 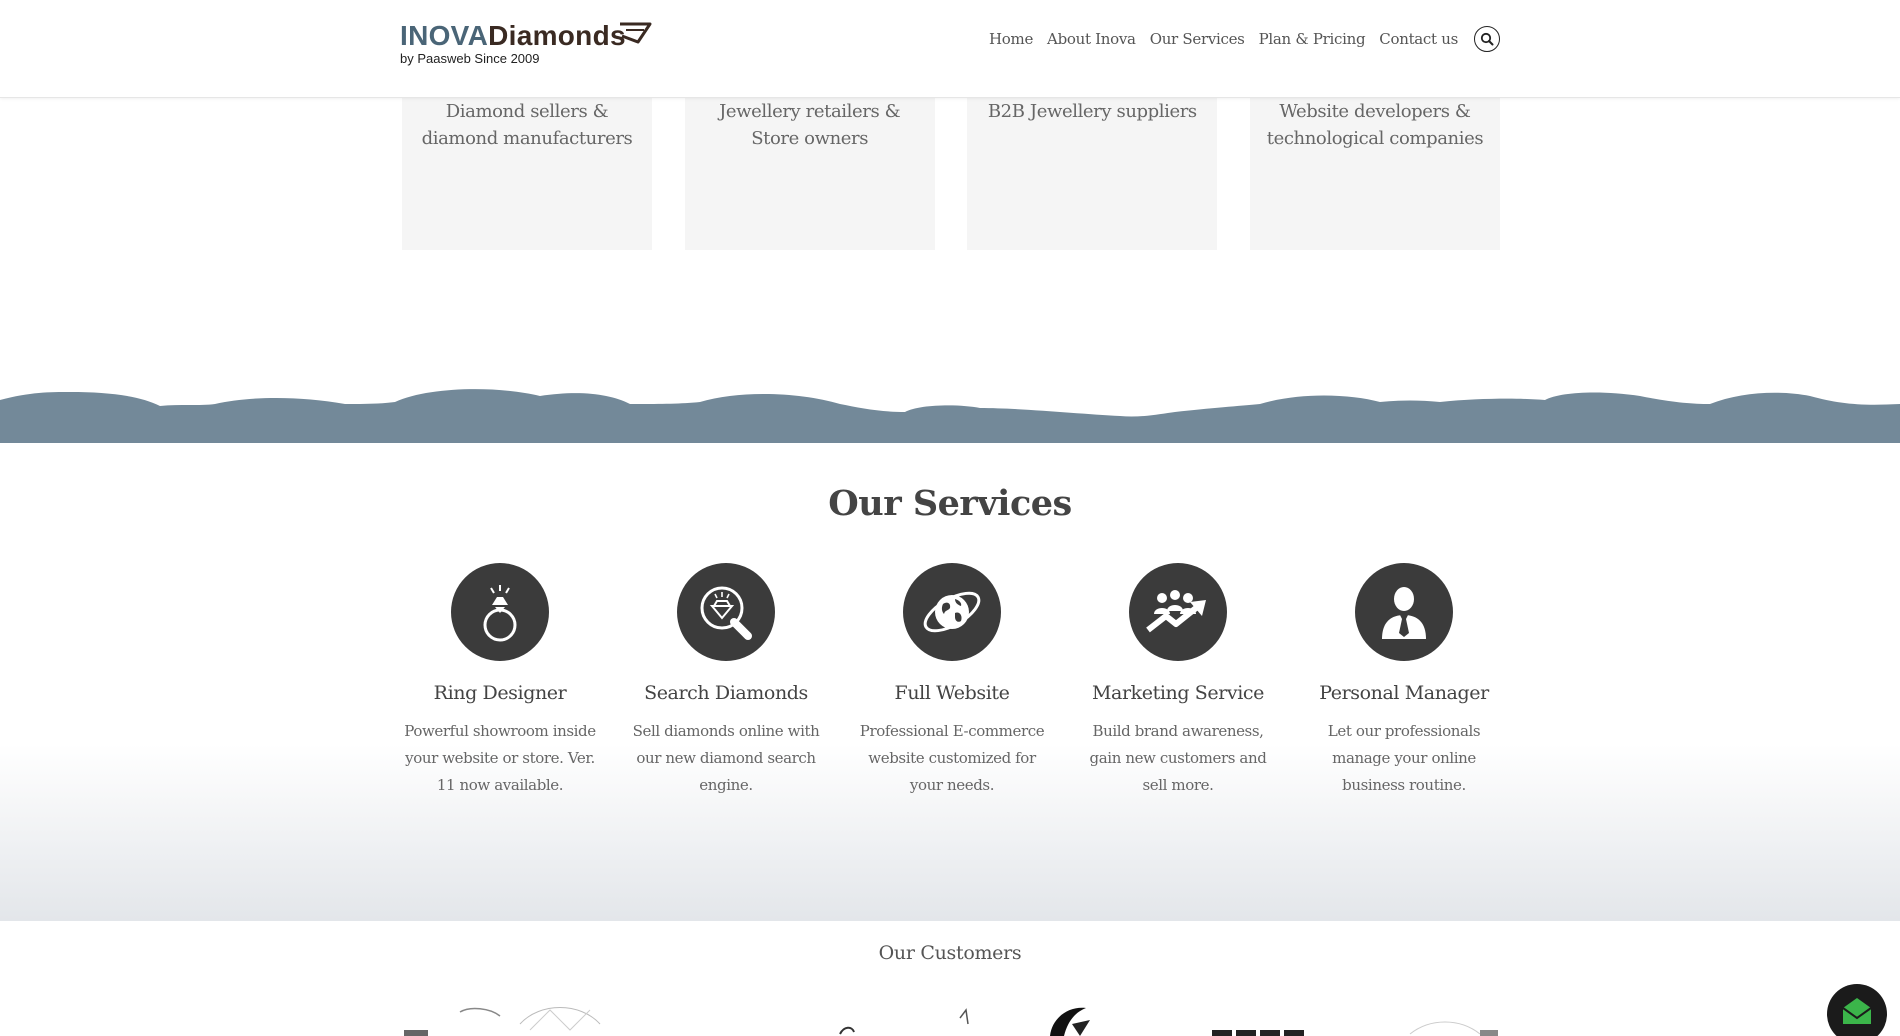 What do you see at coordinates (636, 33) in the screenshot?
I see `diamond-logo-icon` at bounding box center [636, 33].